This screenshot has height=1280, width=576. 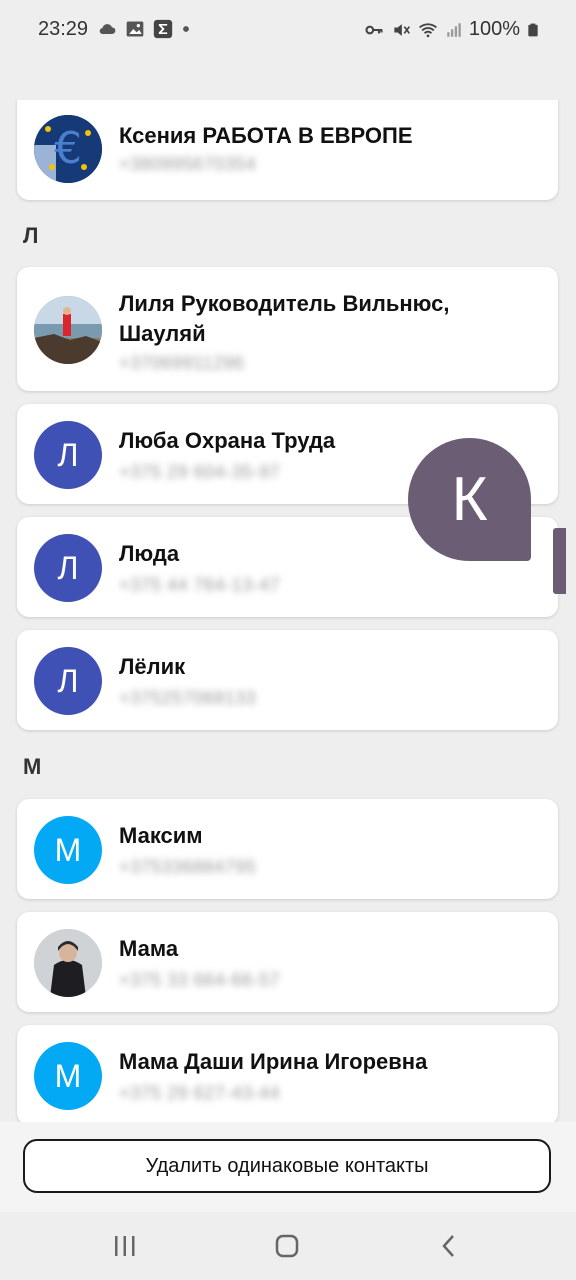 I want to click on euro-photo-icon: €, so click(x=68, y=149).